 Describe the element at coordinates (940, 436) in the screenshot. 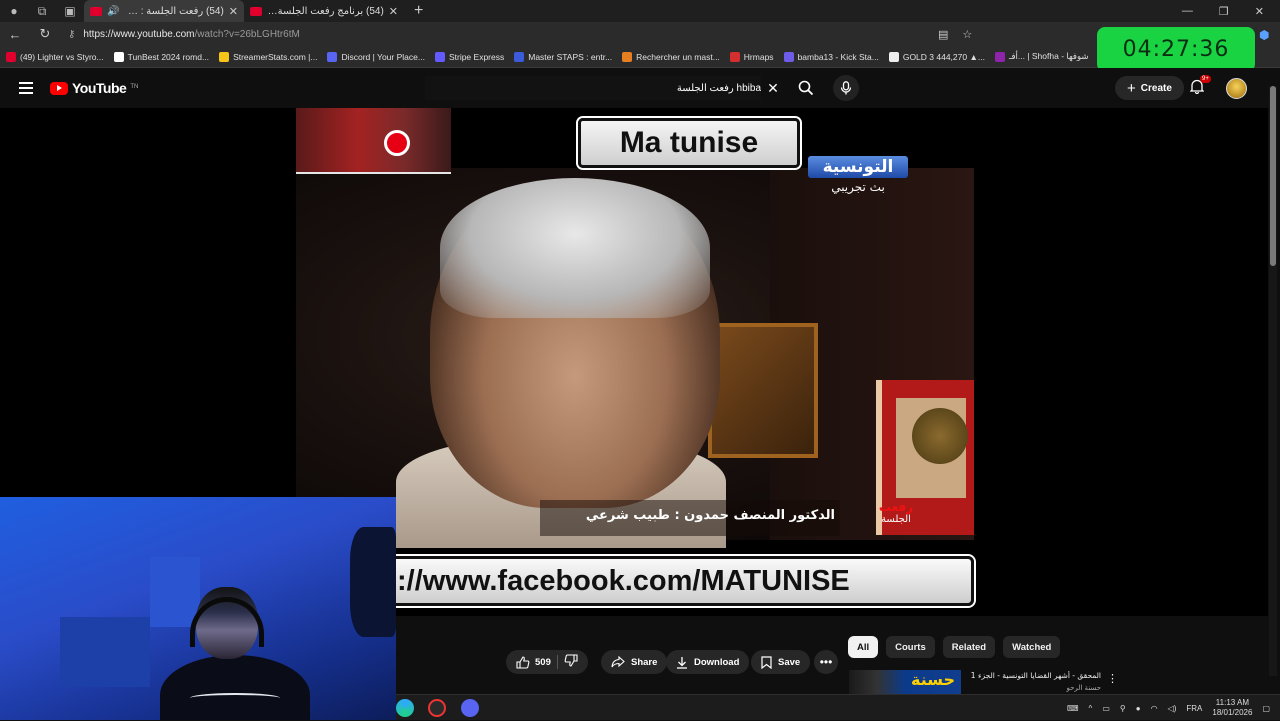

I see `video-medal` at that location.